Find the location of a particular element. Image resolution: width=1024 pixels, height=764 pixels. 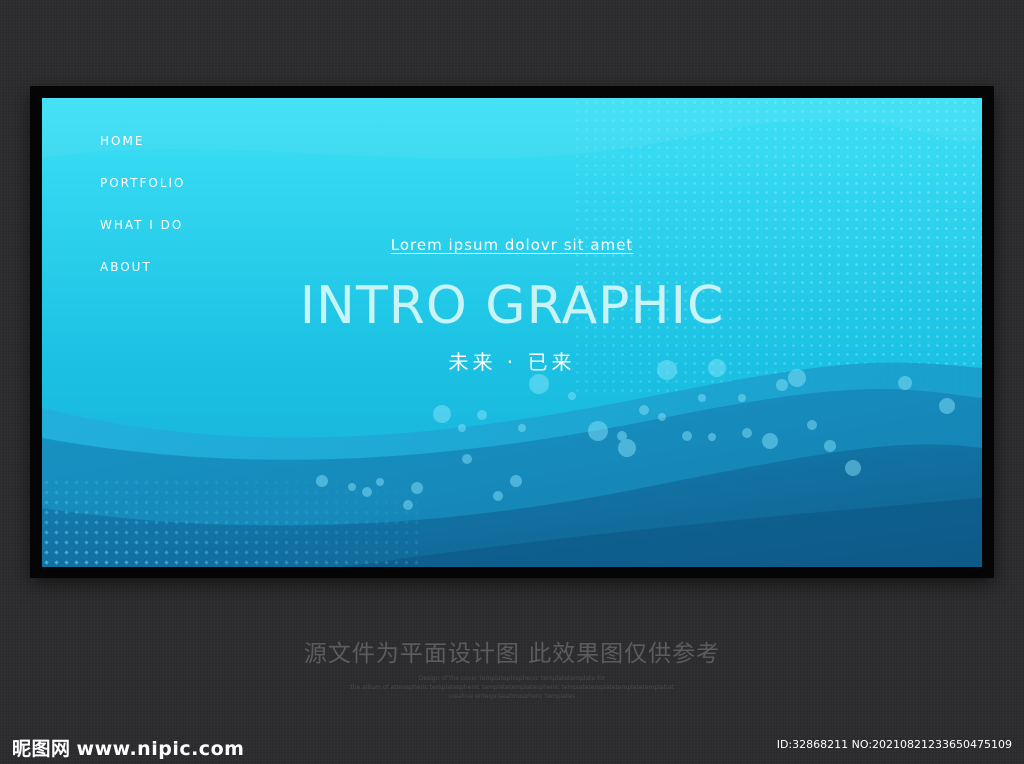

hero-title: INTRO GRAPHIC is located at coordinates (512, 306).